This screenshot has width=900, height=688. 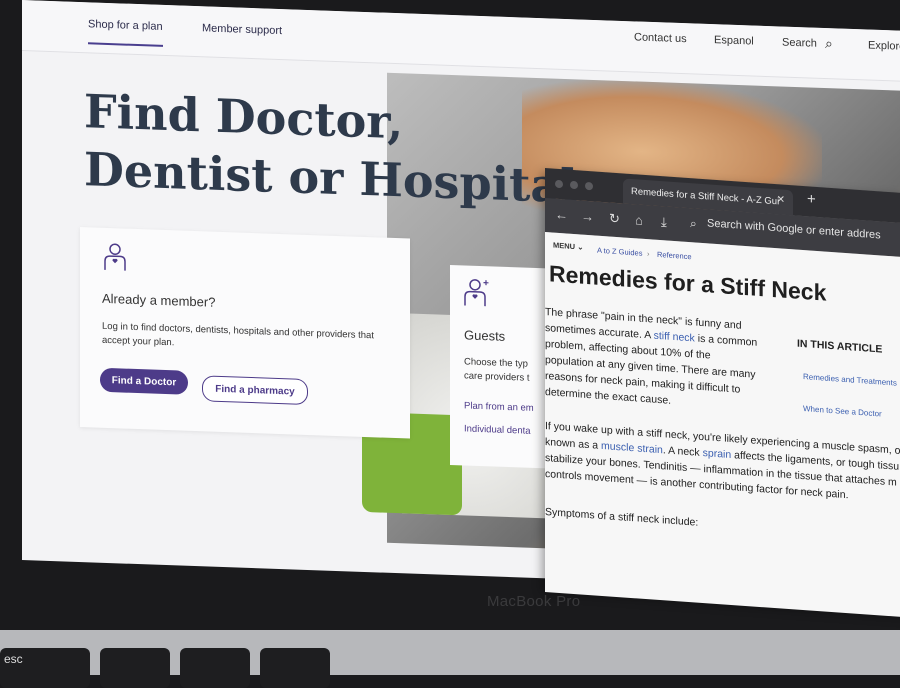 I want to click on article-paragraph-3: Symptoms of a stiff neck include:, so click(x=622, y=517).